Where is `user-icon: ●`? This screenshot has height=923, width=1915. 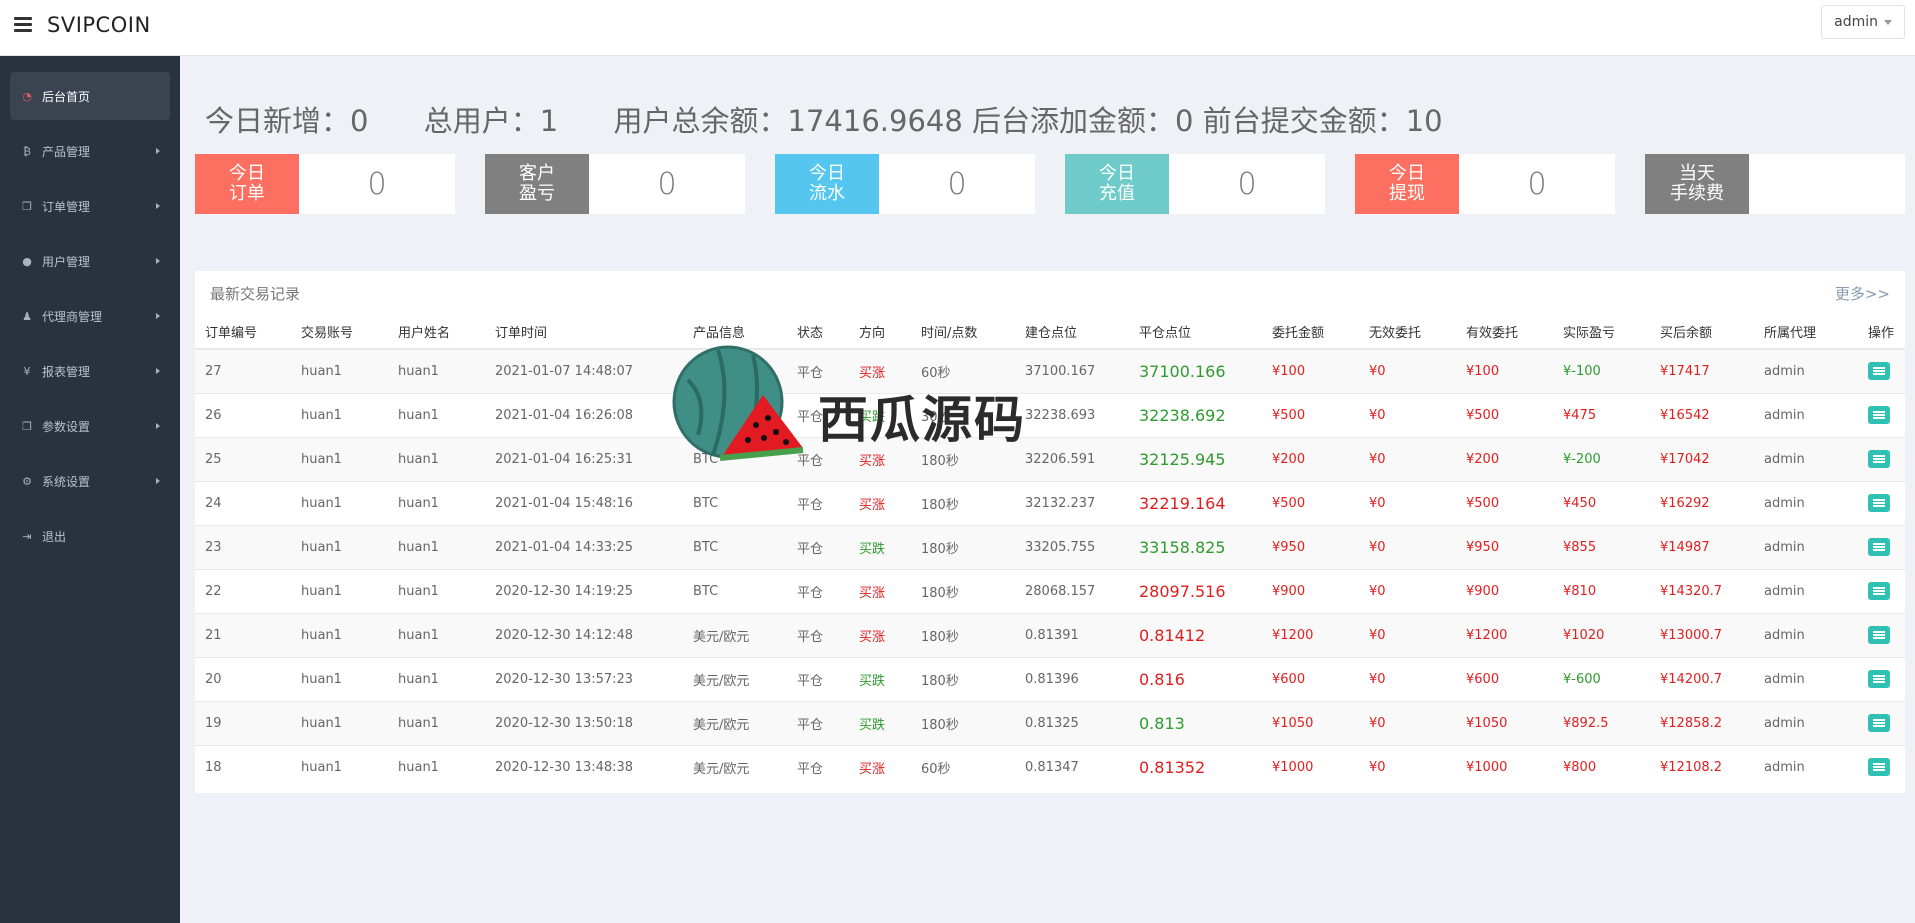 user-icon: ● is located at coordinates (27, 261).